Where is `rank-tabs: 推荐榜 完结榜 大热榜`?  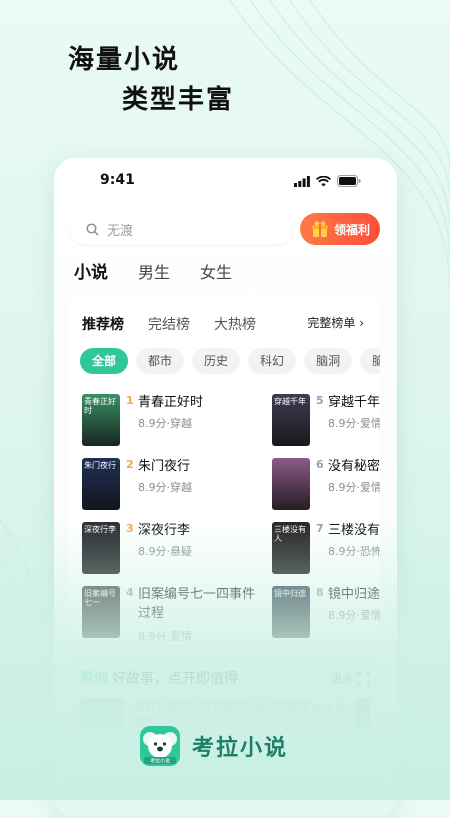
rank-tabs: 推荐榜 完结榜 大热榜 is located at coordinates (169, 324).